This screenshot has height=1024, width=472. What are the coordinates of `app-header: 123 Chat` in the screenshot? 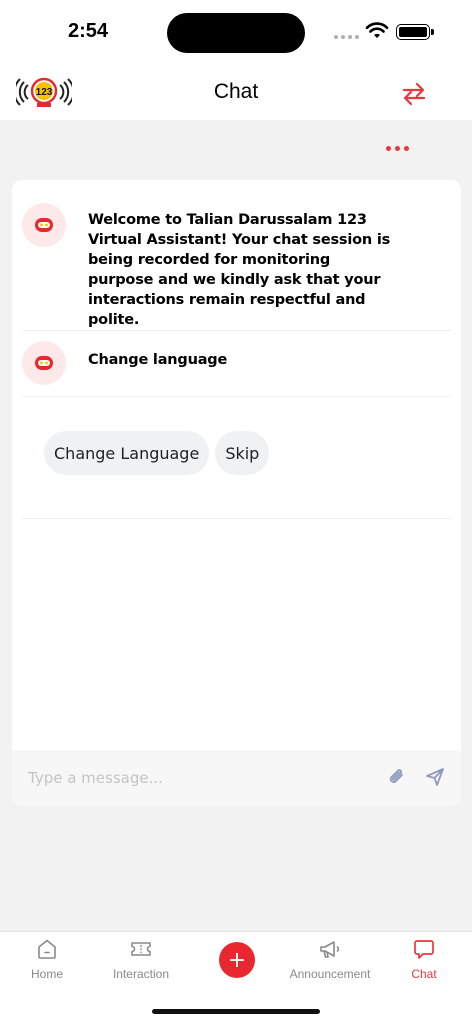 It's located at (236, 91).